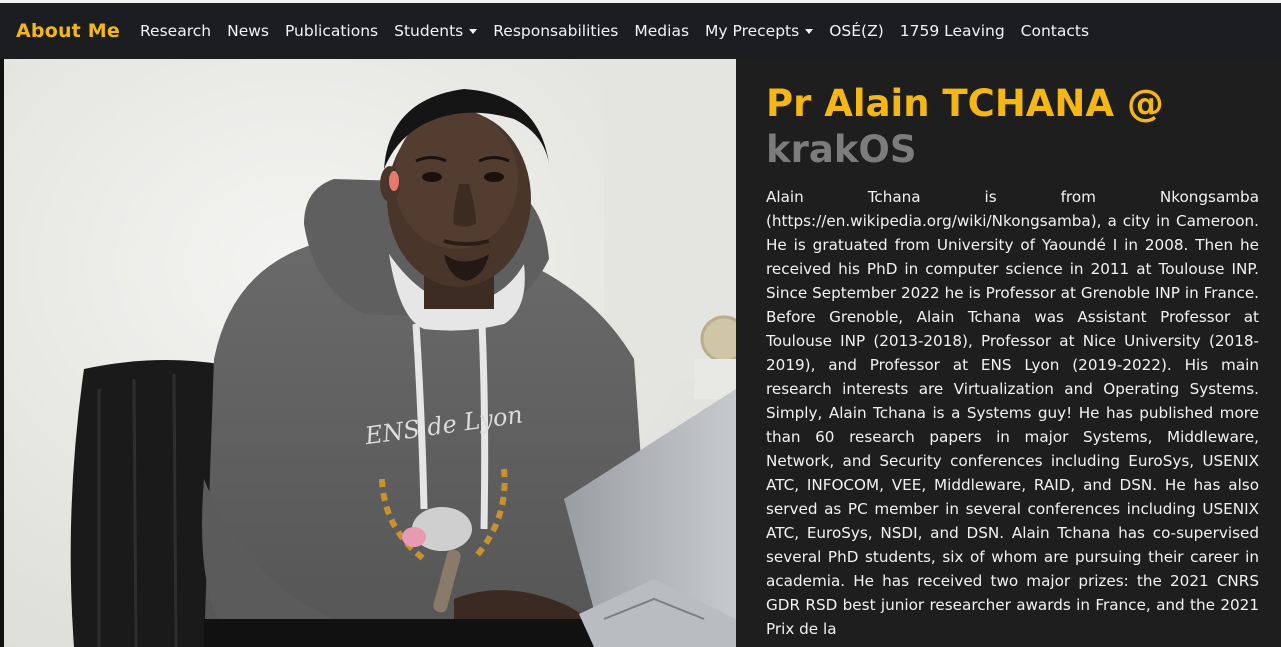  I want to click on nav-contacts-label: Contacts, so click(1055, 31).